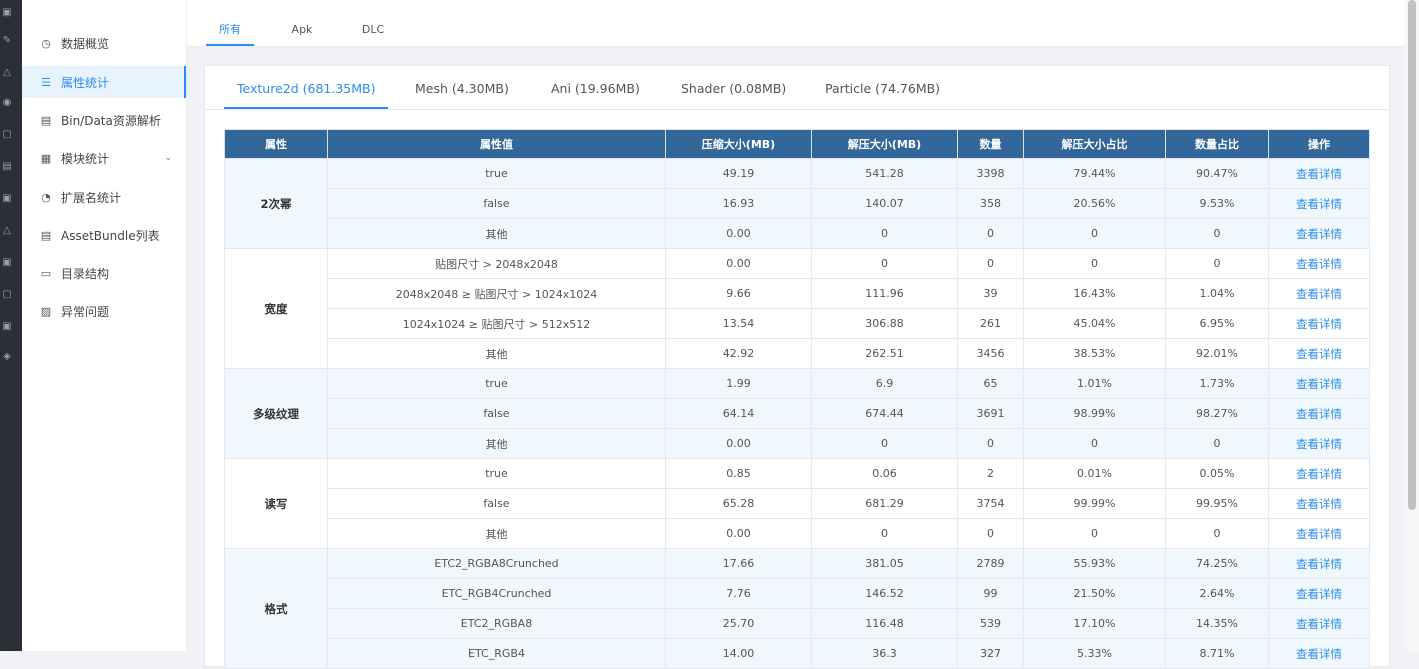 Image resolution: width=1419 pixels, height=669 pixels. Describe the element at coordinates (1217, 473) in the screenshot. I see `table-cell: 0.05%` at that location.